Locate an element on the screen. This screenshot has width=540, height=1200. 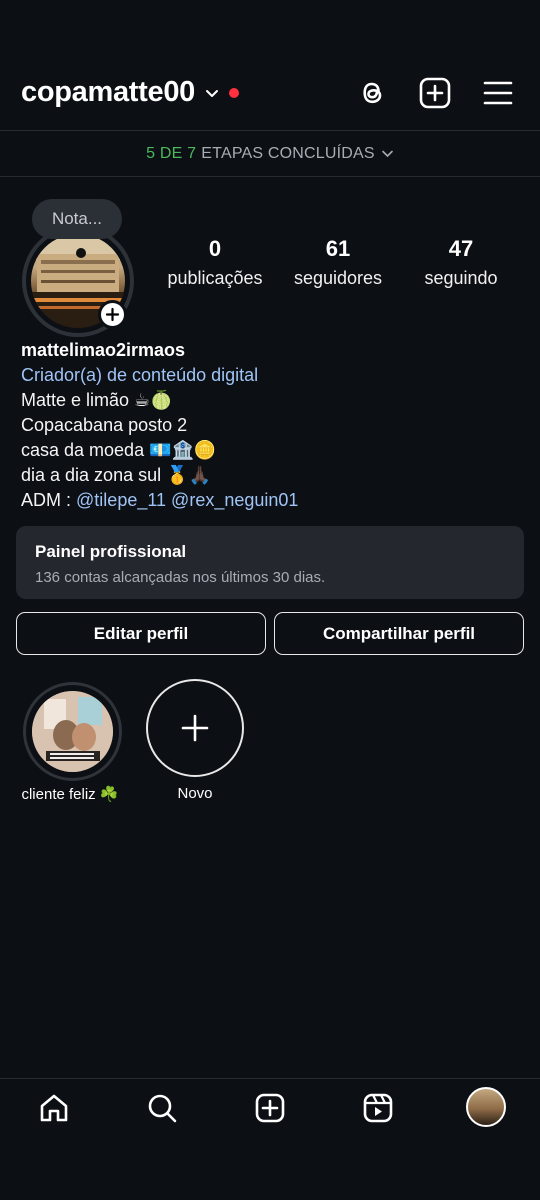
search-icon is located at coordinates (162, 1108).